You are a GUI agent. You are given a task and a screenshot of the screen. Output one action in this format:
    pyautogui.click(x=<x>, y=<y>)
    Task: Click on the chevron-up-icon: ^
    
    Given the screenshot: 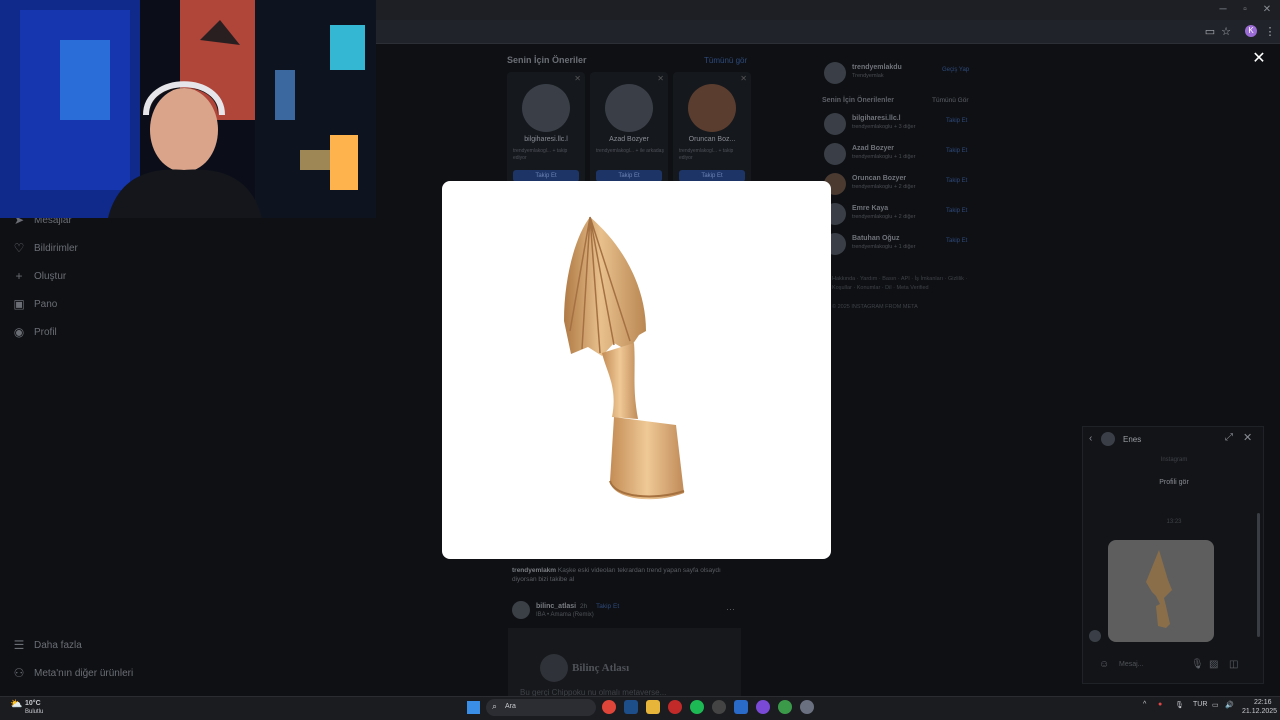 What is the action you would take?
    pyautogui.click(x=1144, y=704)
    